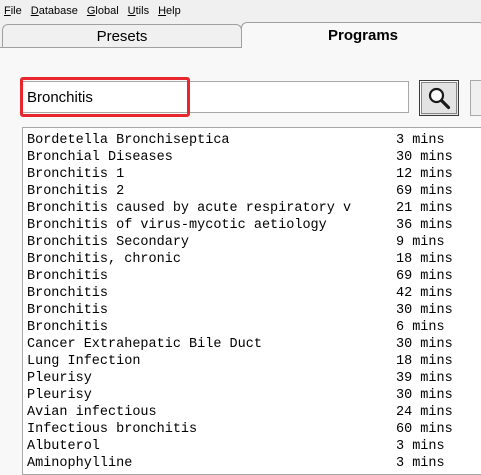 Image resolution: width=481 pixels, height=475 pixels. Describe the element at coordinates (252, 276) in the screenshot. I see `list-item: Bronchitis 69 mins` at that location.